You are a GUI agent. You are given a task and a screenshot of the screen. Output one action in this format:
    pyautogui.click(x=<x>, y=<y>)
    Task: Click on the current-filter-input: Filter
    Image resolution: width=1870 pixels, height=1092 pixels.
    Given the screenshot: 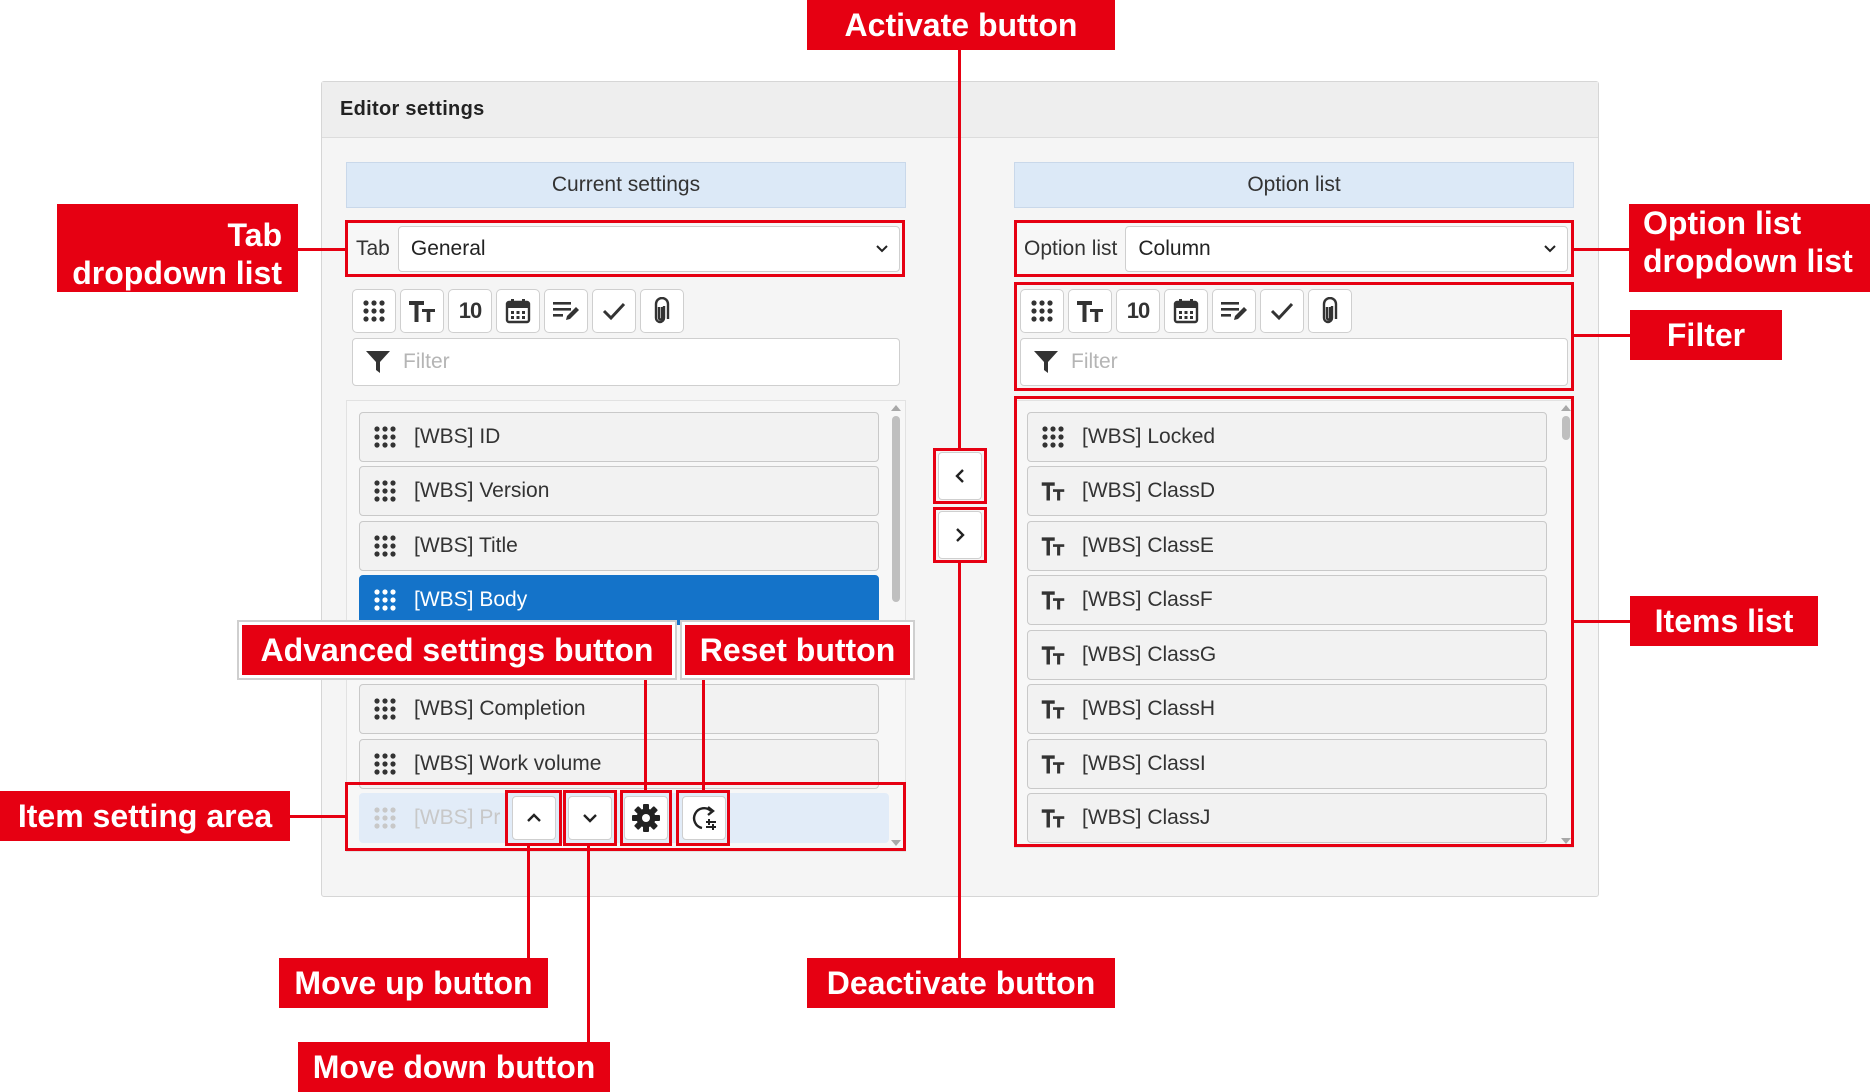 What is the action you would take?
    pyautogui.click(x=626, y=362)
    